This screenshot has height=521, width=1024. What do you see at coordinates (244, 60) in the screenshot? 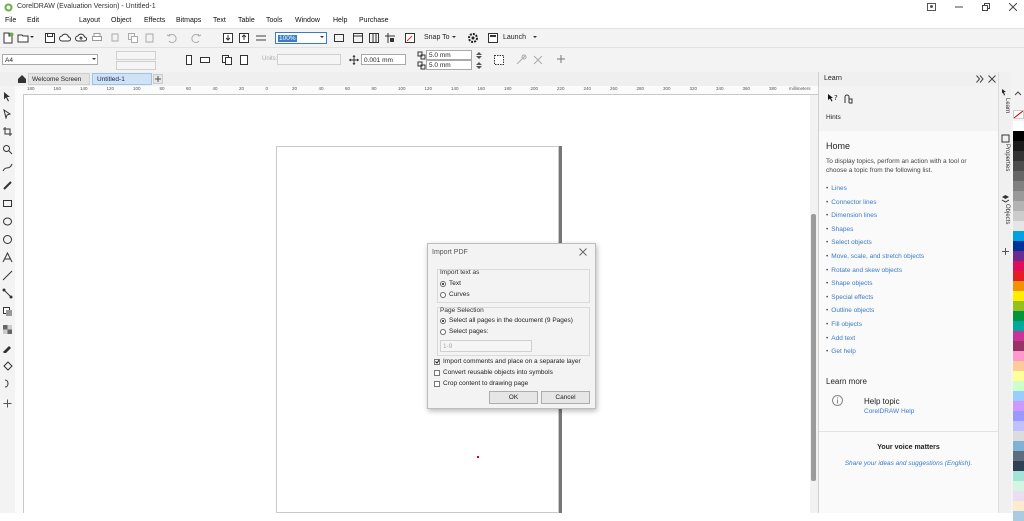
I see `current-page-icon` at bounding box center [244, 60].